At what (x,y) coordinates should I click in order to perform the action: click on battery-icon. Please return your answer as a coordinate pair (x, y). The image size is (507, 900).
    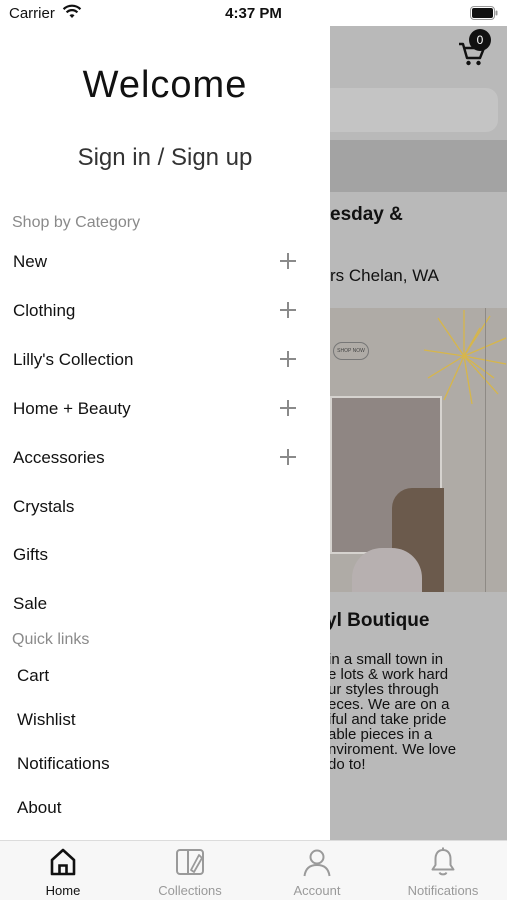
    Looking at the image, I should click on (484, 13).